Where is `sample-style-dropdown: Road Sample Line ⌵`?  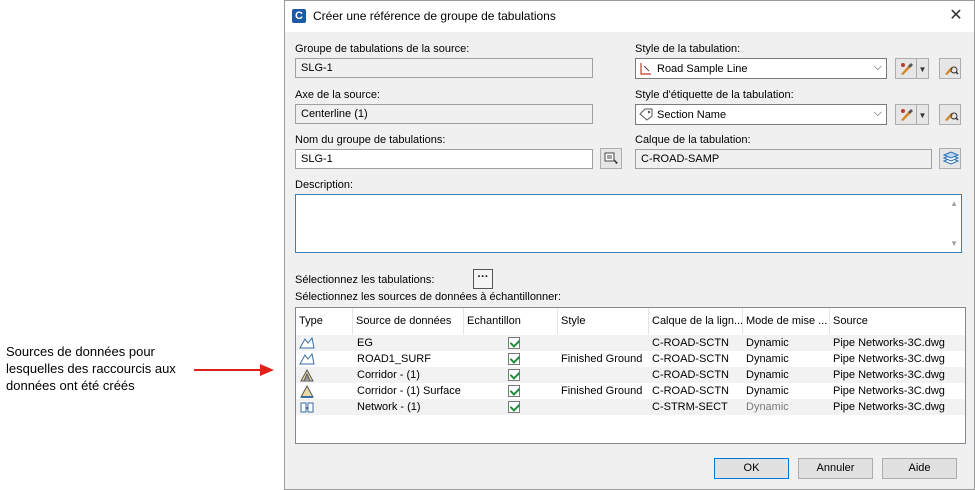
sample-style-dropdown: Road Sample Line ⌵ is located at coordinates (761, 68).